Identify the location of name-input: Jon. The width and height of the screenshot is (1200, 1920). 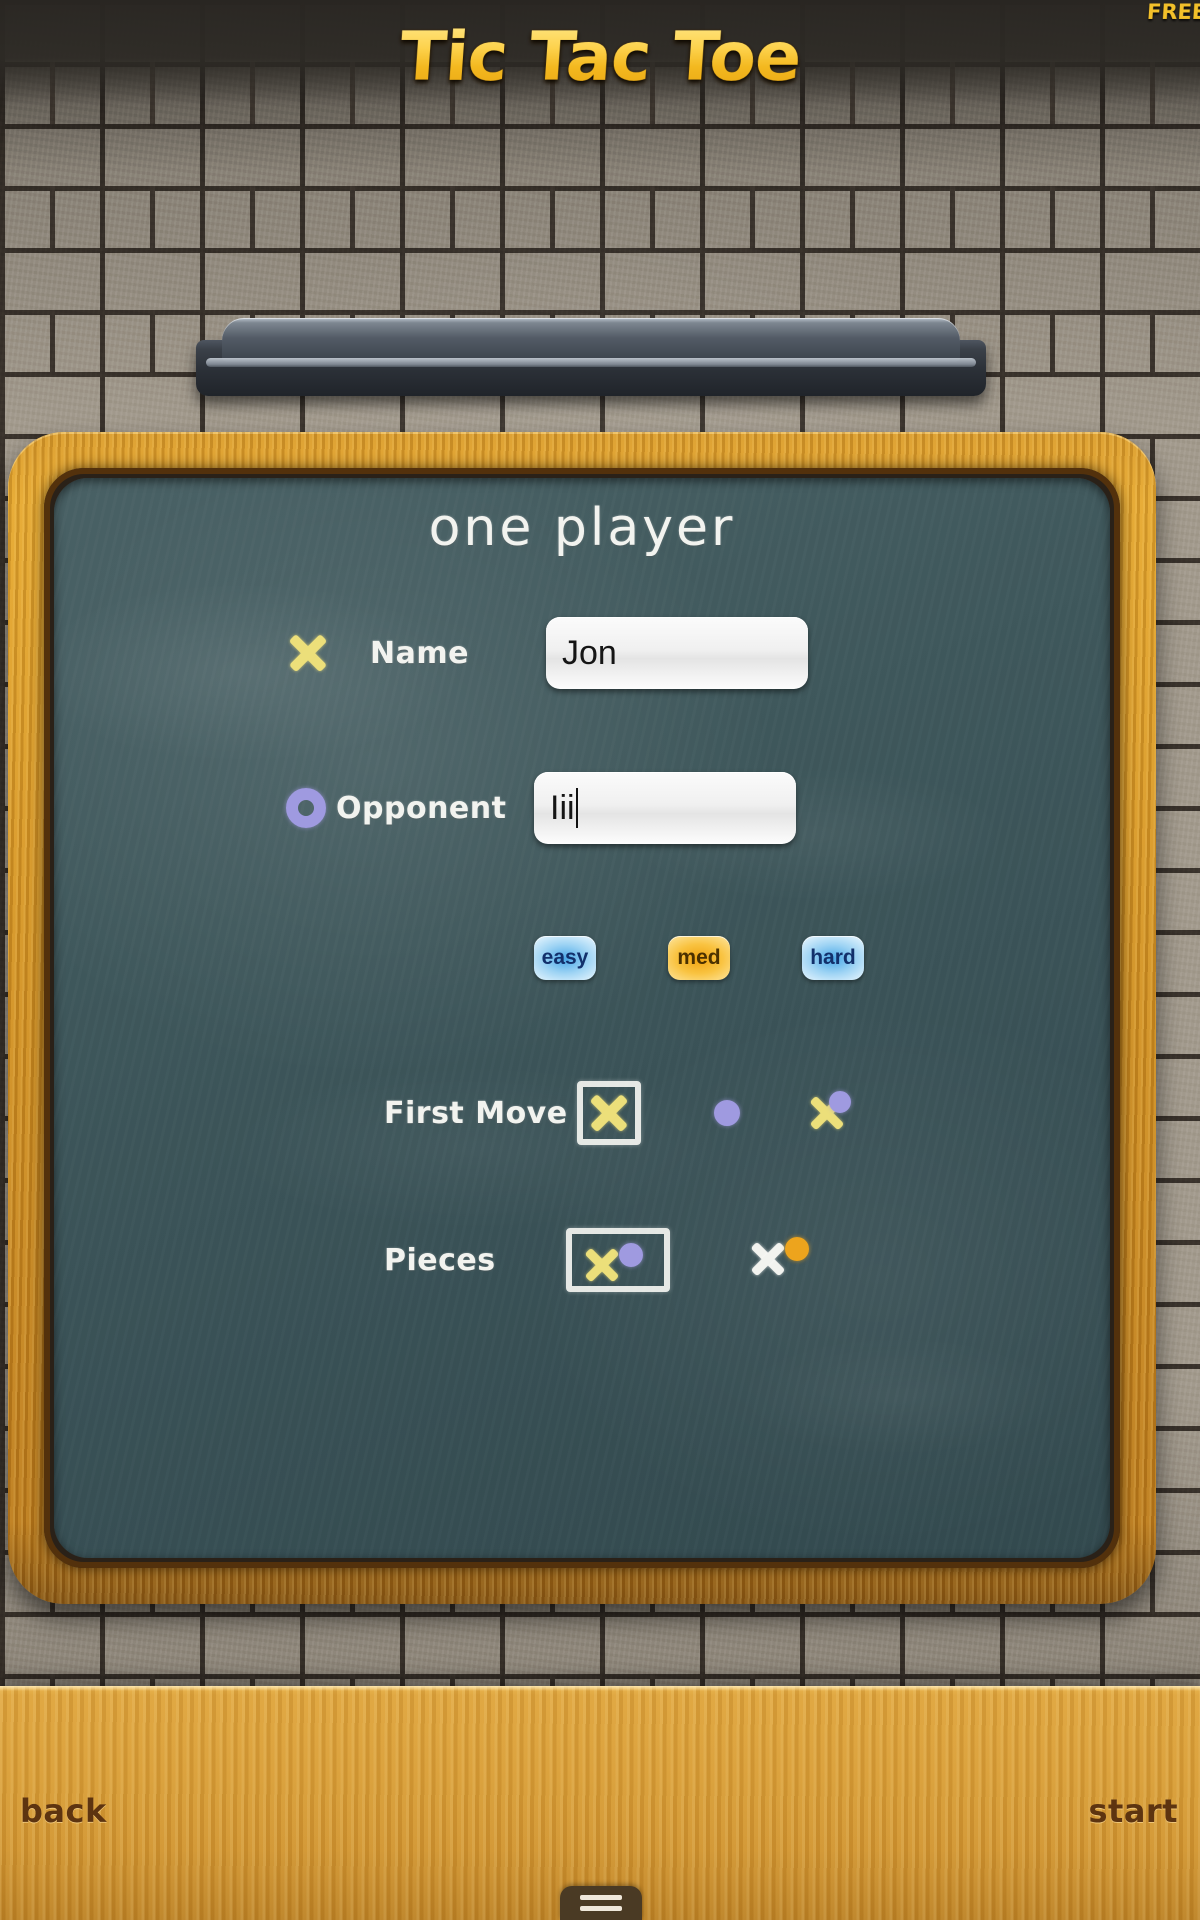
(677, 653).